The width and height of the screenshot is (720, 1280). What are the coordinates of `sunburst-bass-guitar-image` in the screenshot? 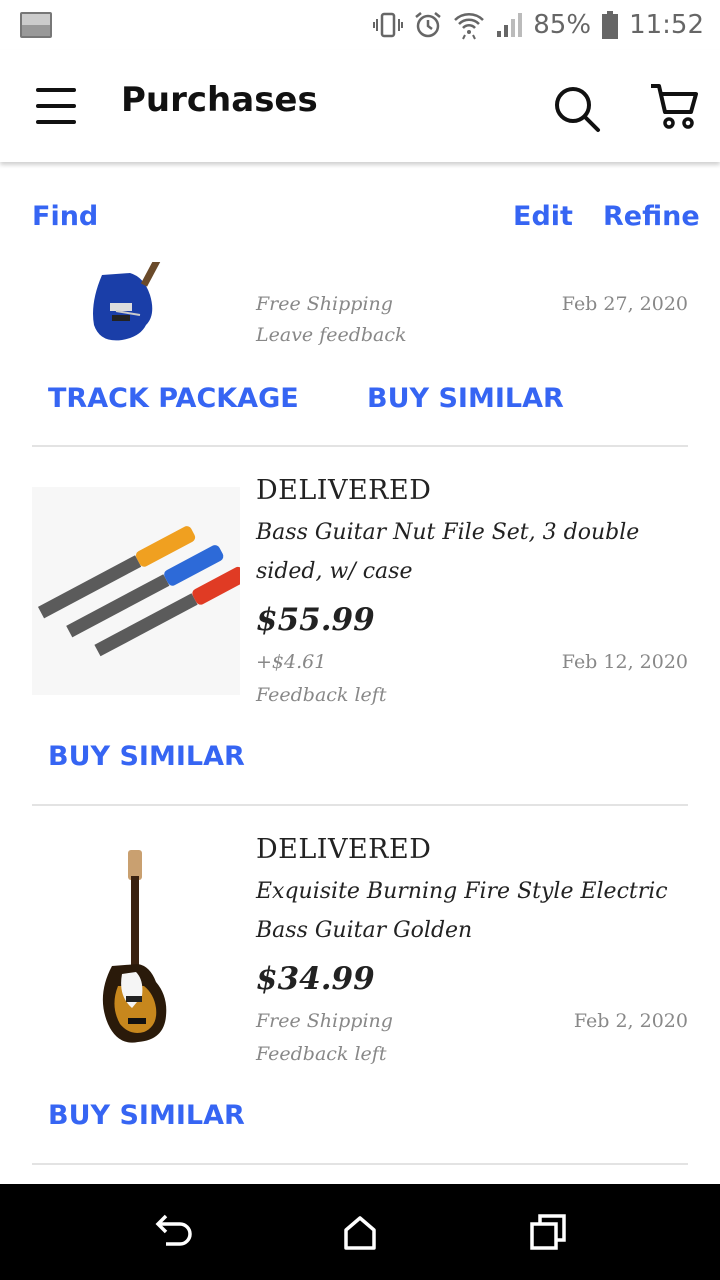 It's located at (136, 950).